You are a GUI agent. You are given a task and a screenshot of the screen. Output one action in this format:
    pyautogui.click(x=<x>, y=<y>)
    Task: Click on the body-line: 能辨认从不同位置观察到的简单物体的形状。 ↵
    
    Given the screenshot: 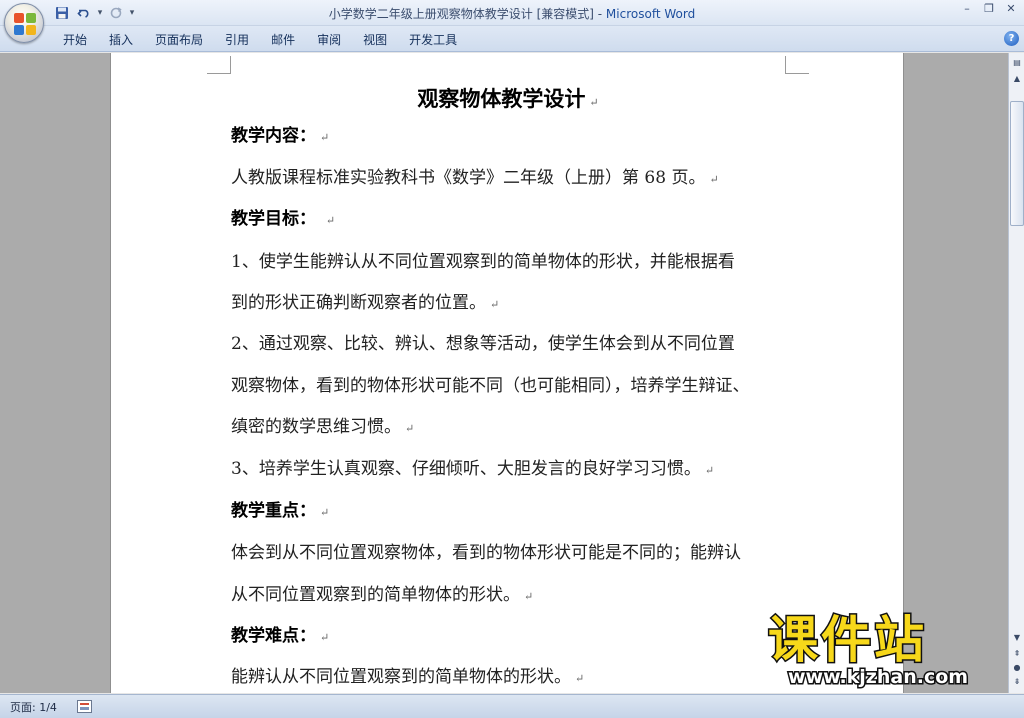 What is the action you would take?
    pyautogui.click(x=516, y=678)
    